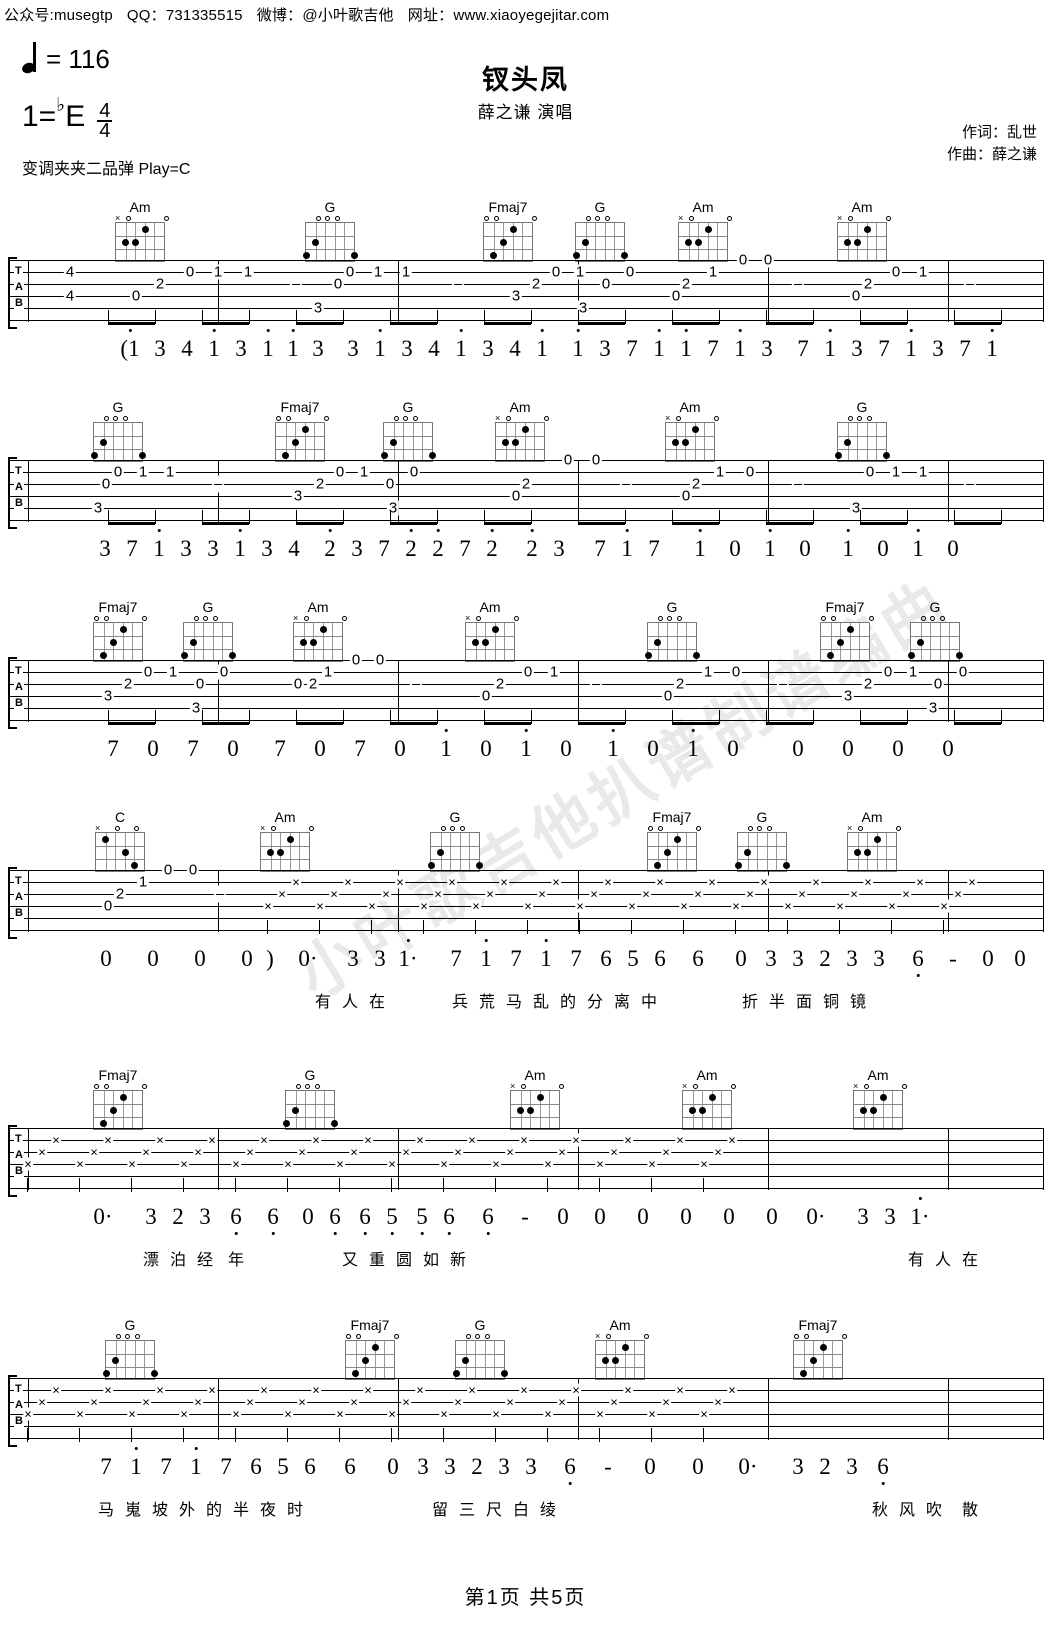  I want to click on chord-name: Fmaj7, so click(818, 1325).